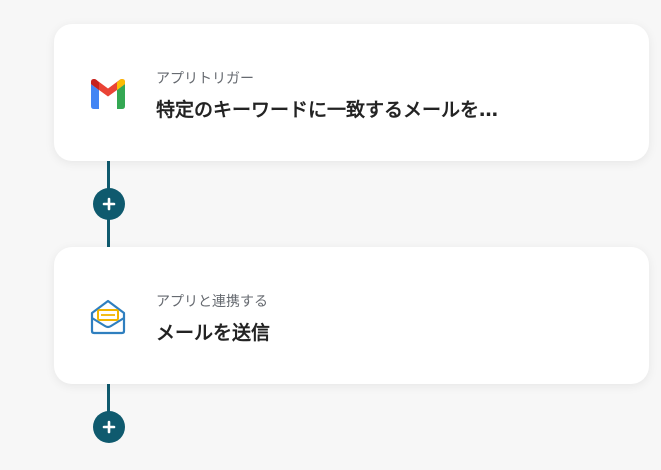 The image size is (661, 470). Describe the element at coordinates (213, 333) in the screenshot. I see `step-title: メールを送信` at that location.